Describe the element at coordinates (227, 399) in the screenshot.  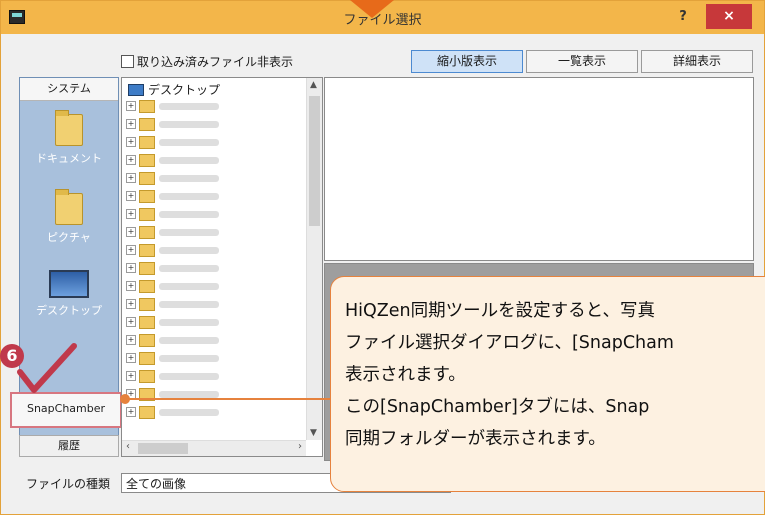
I see `callout-leader-line` at that location.